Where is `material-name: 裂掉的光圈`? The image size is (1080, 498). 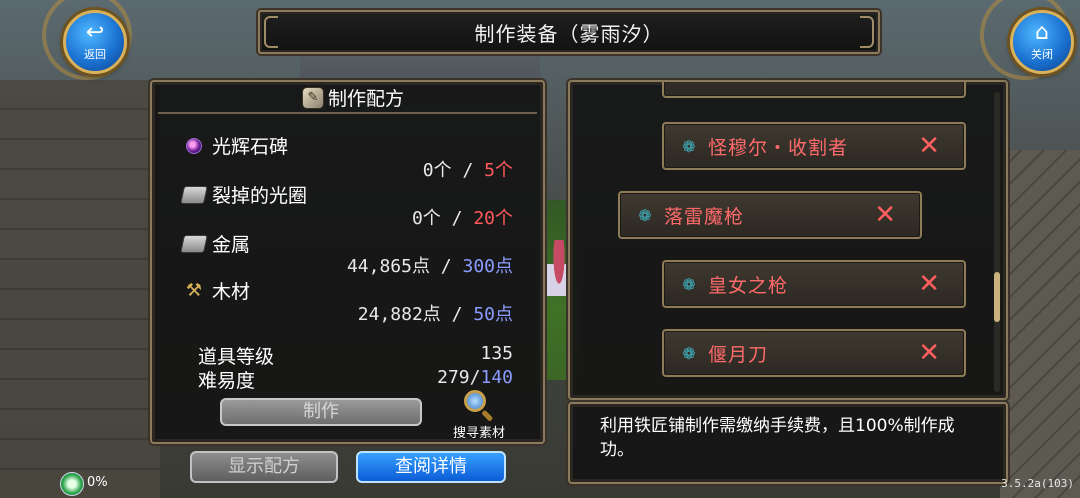
material-name: 裂掉的光圈 is located at coordinates (260, 196).